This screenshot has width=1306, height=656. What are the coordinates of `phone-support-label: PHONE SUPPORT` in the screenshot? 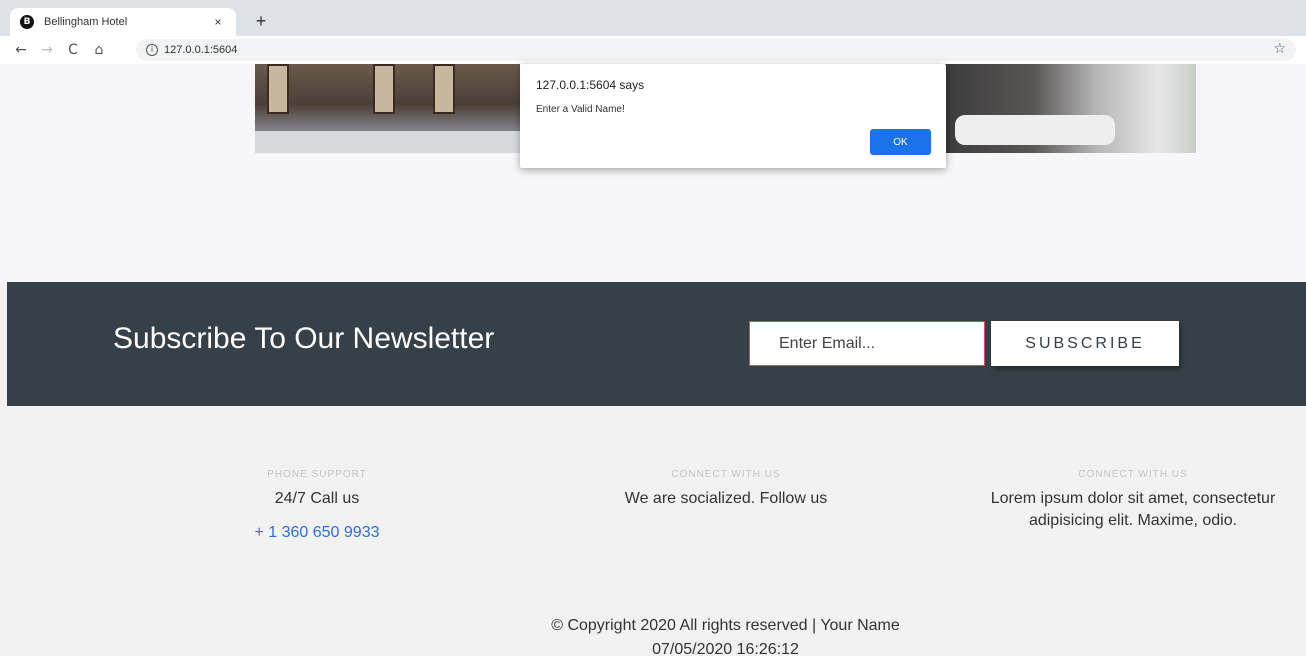 It's located at (317, 474).